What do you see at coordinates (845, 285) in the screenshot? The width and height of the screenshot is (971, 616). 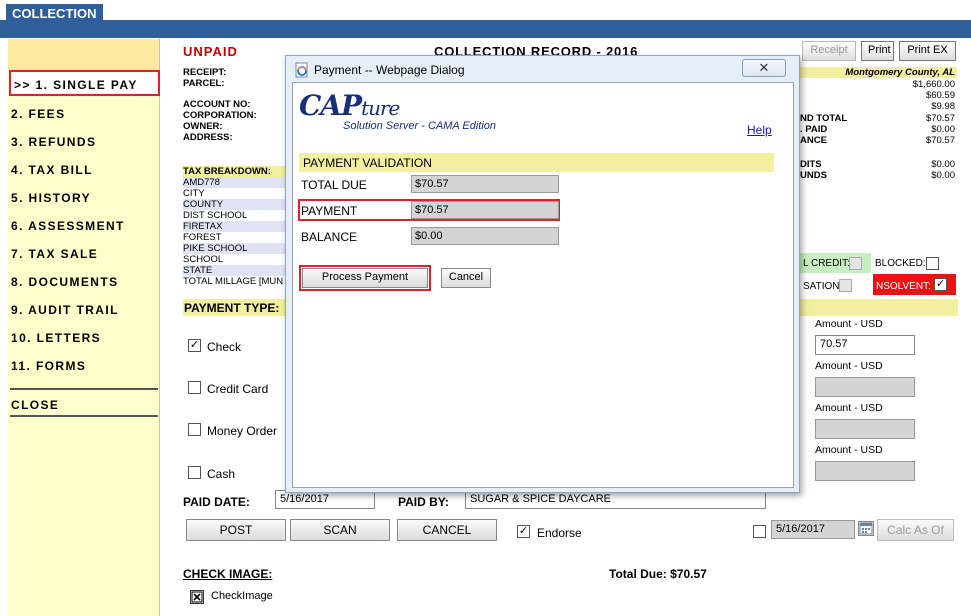 I see `sation-checkbox` at bounding box center [845, 285].